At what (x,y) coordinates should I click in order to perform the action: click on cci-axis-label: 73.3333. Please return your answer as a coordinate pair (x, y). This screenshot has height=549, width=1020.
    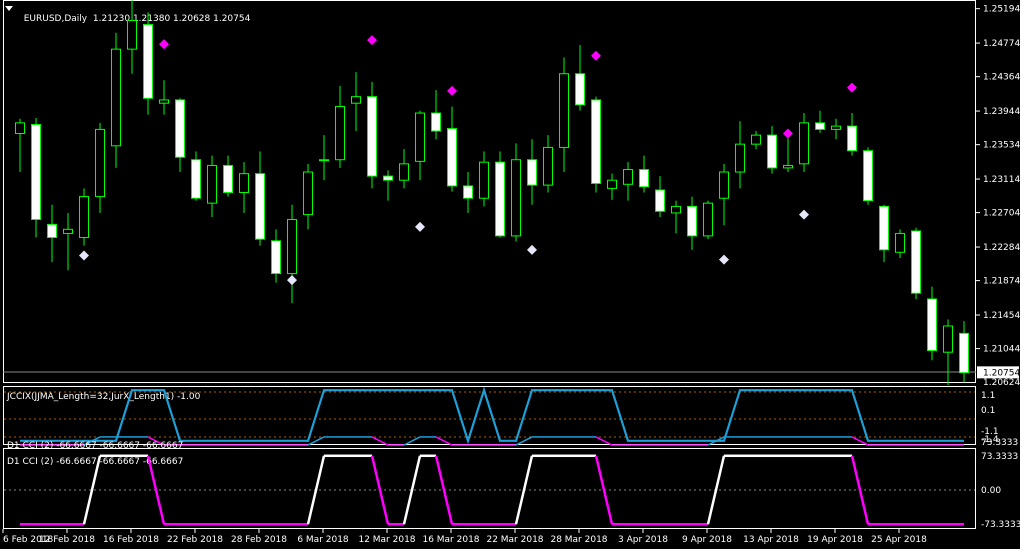
    Looking at the image, I should click on (999, 457).